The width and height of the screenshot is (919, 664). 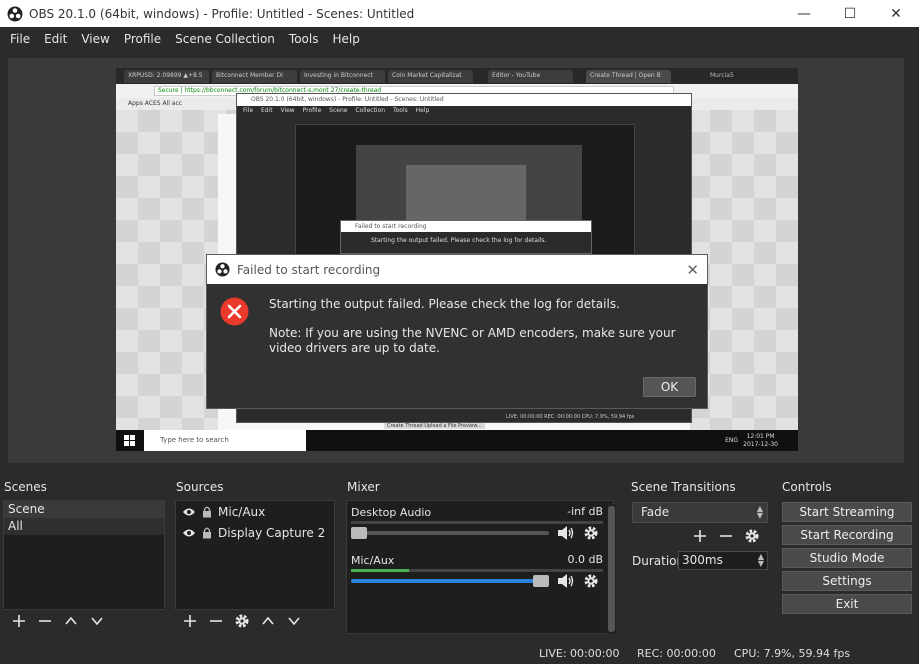 What do you see at coordinates (896, 13) in the screenshot?
I see `close-window-button: ✕` at bounding box center [896, 13].